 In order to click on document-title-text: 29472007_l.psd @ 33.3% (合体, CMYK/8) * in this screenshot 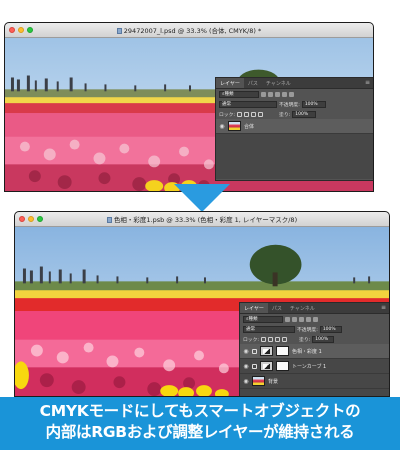, I will do `click(192, 31)`.